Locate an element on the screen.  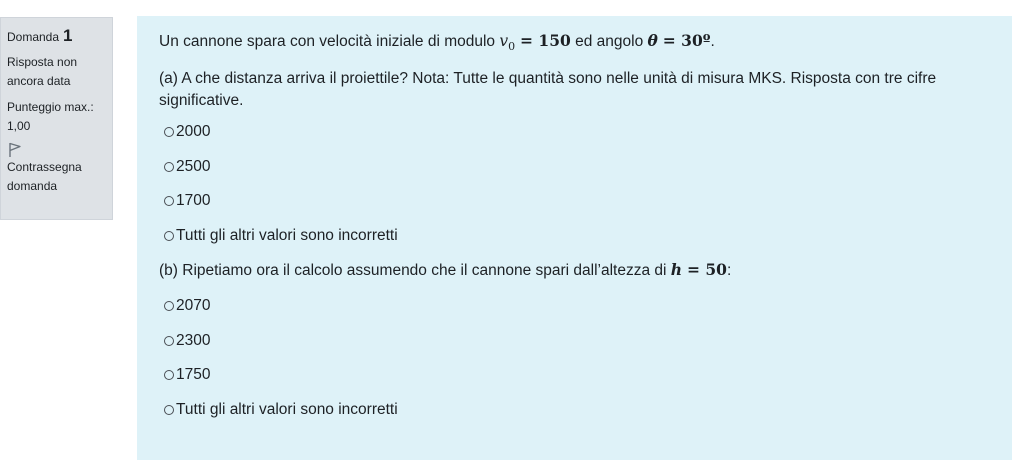
option-label: 2500 is located at coordinates (193, 166).